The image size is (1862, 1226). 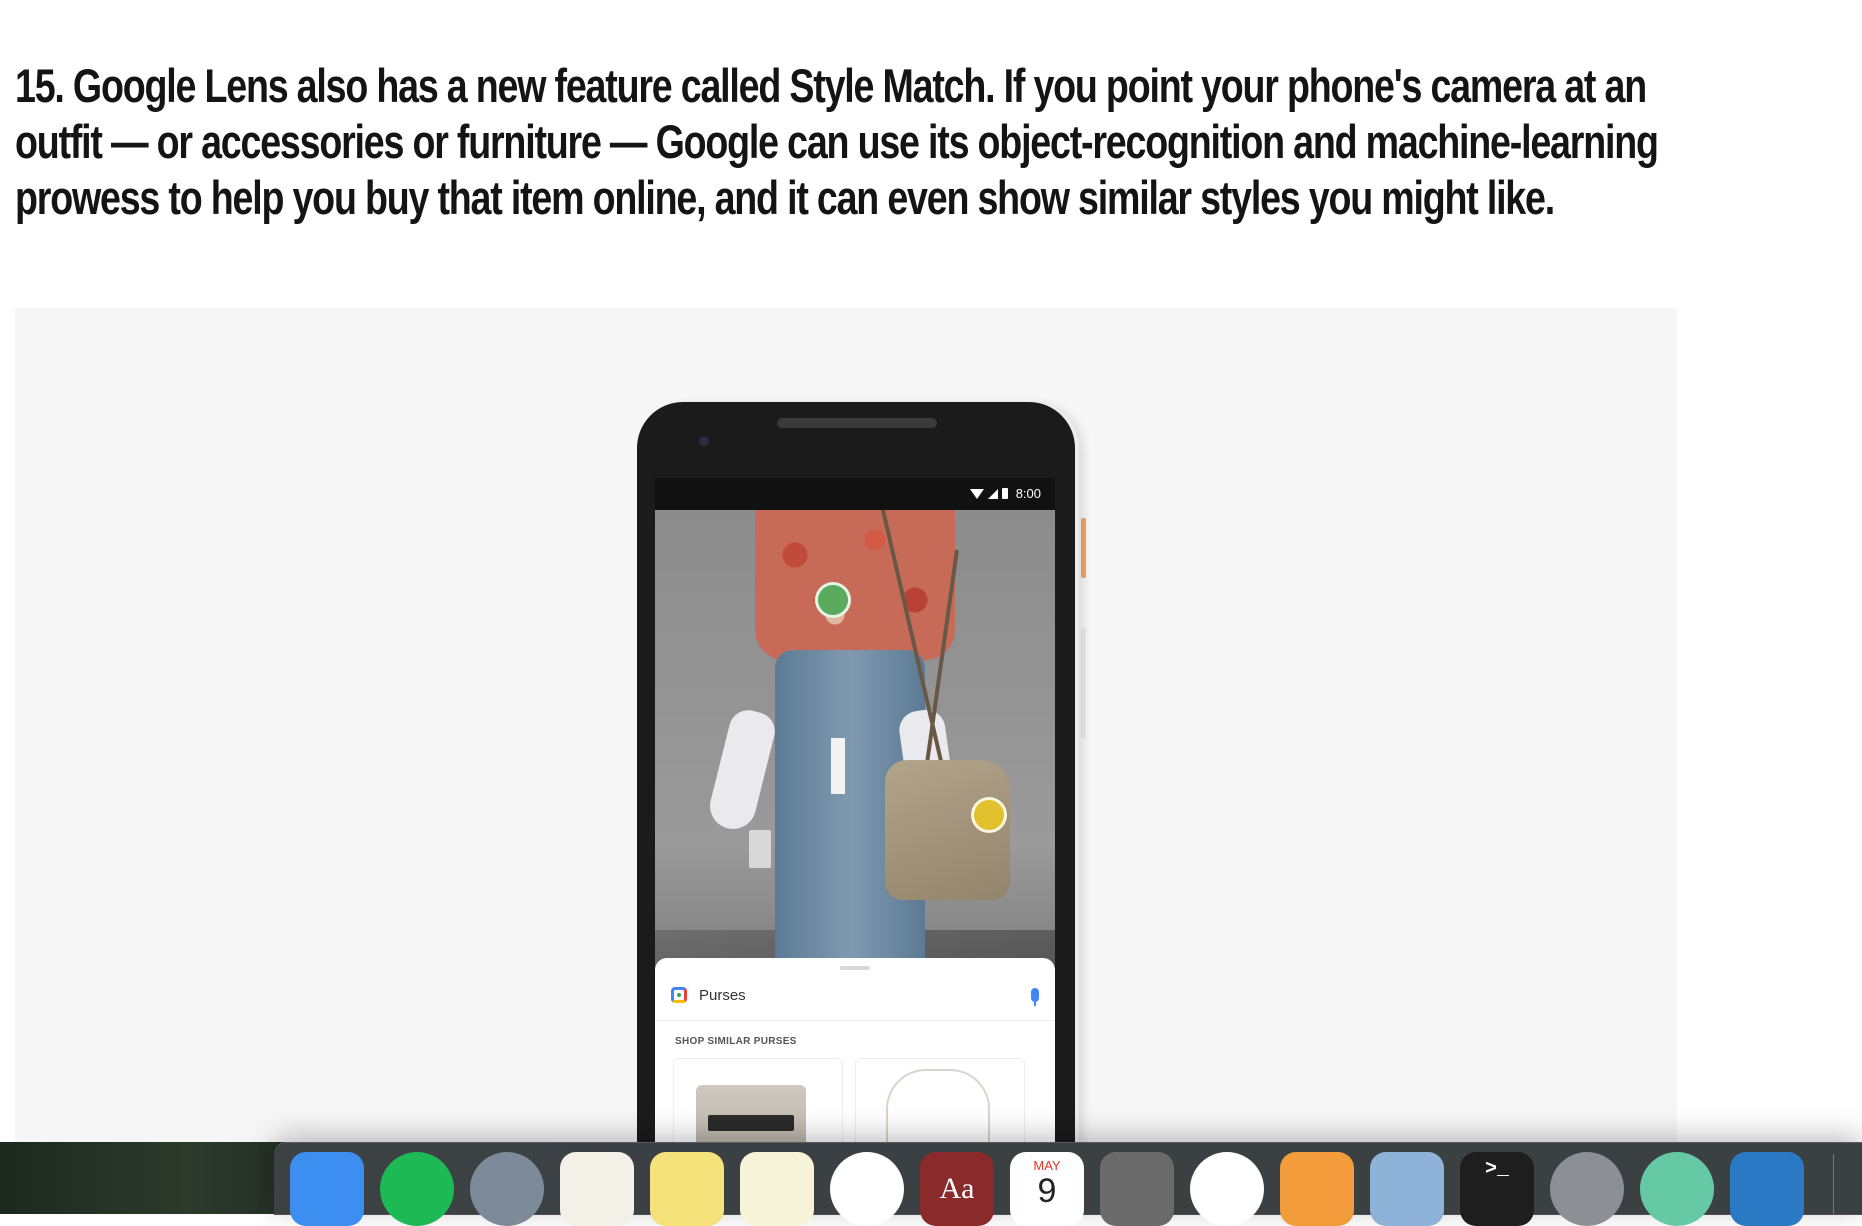 What do you see at coordinates (838, 766) in the screenshot?
I see `price-tag` at bounding box center [838, 766].